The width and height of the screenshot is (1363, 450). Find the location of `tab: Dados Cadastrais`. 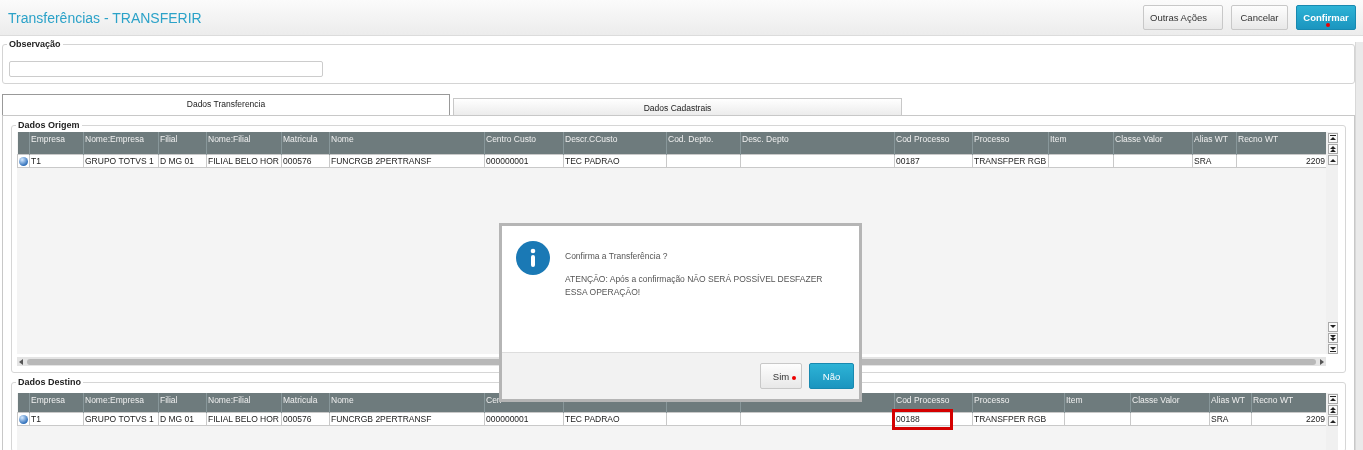

tab: Dados Cadastrais is located at coordinates (677, 106).